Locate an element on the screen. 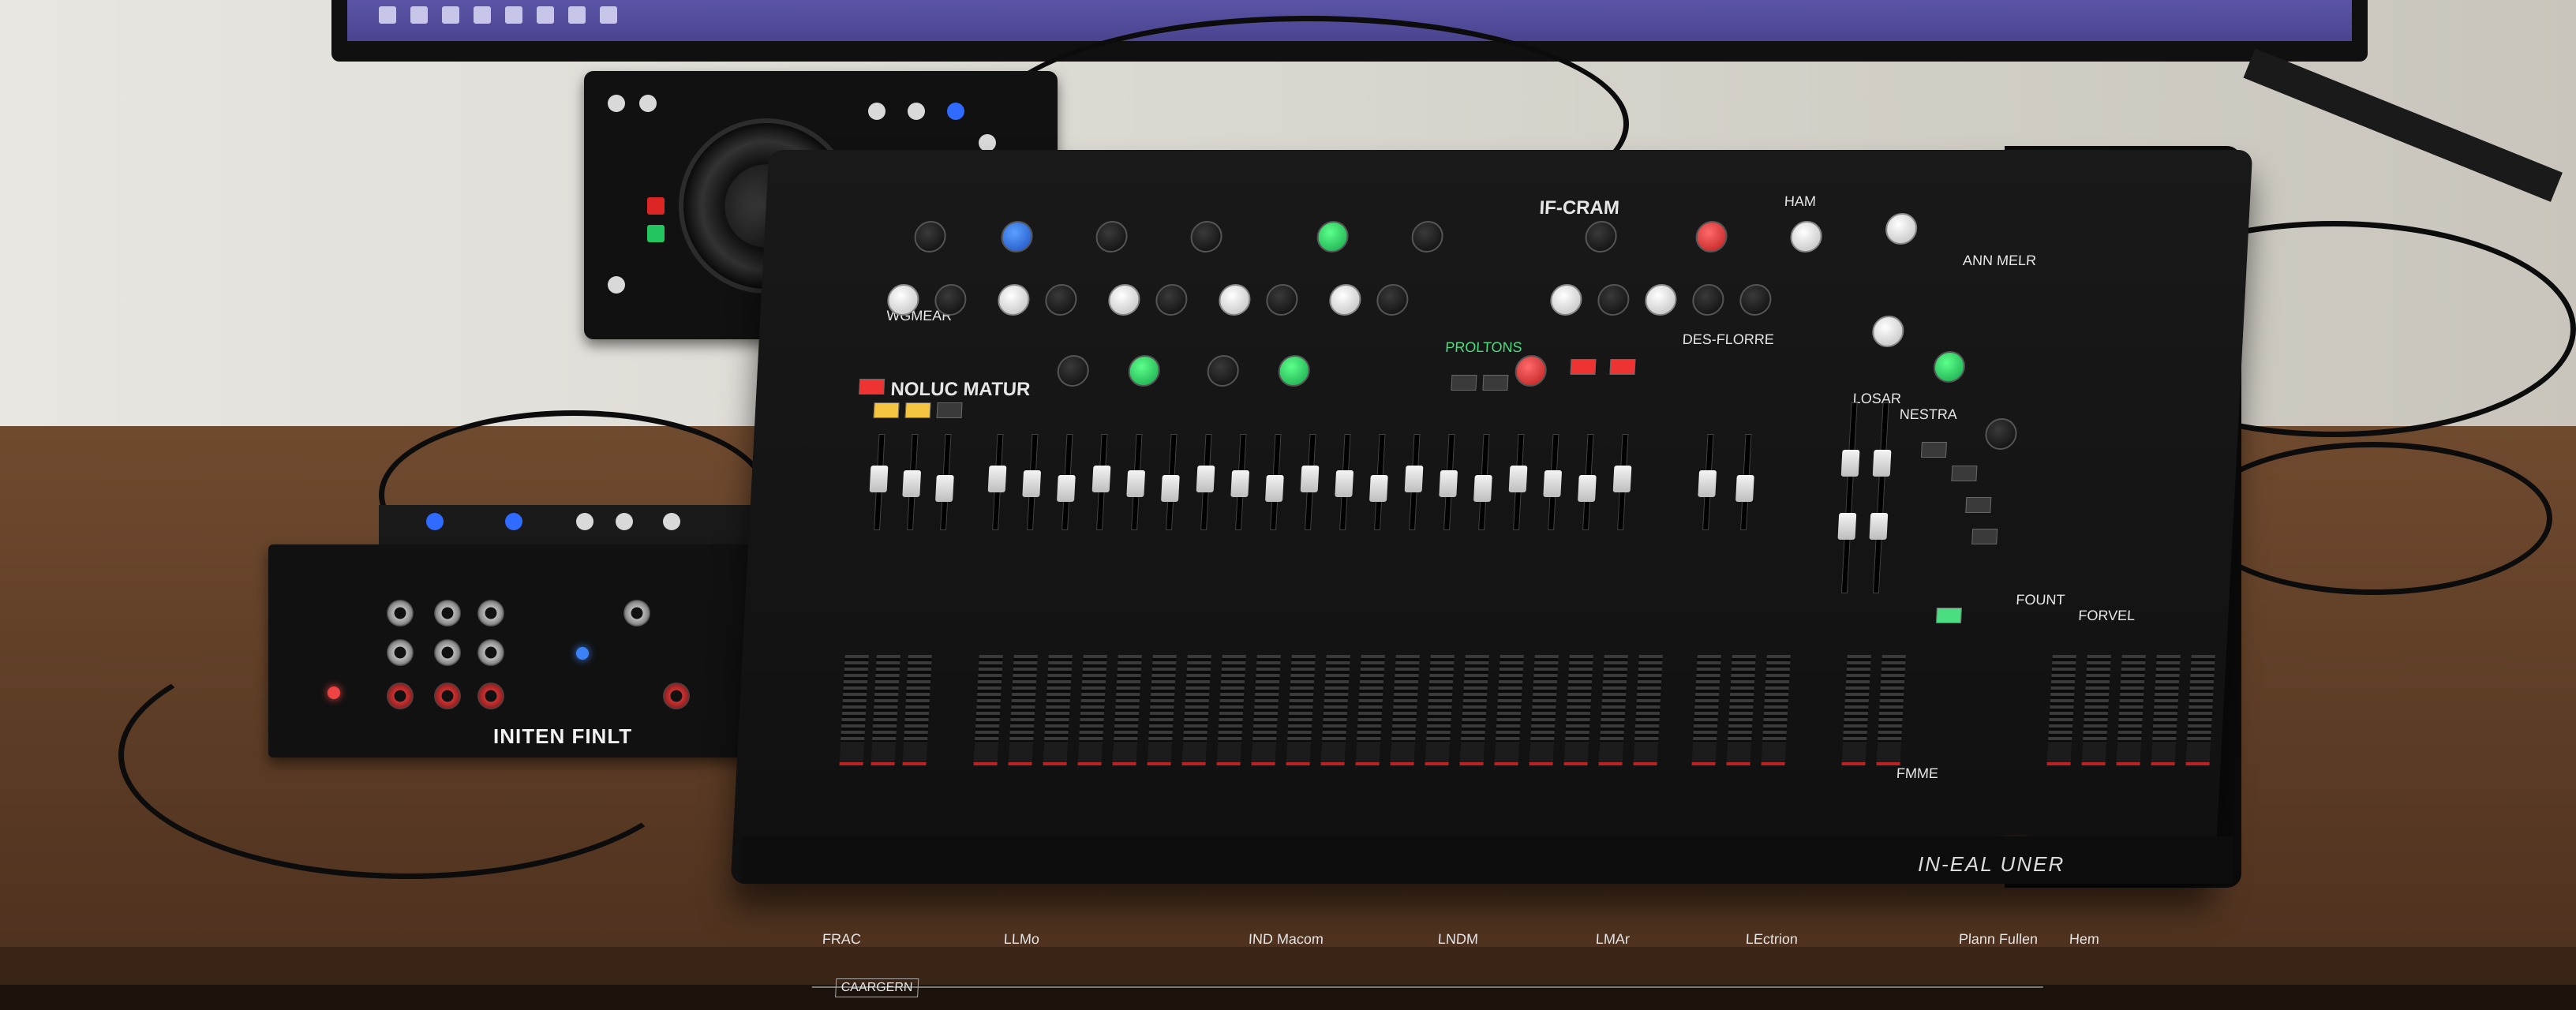 The width and height of the screenshot is (2576, 1010). solo-button is located at coordinates (917, 410).